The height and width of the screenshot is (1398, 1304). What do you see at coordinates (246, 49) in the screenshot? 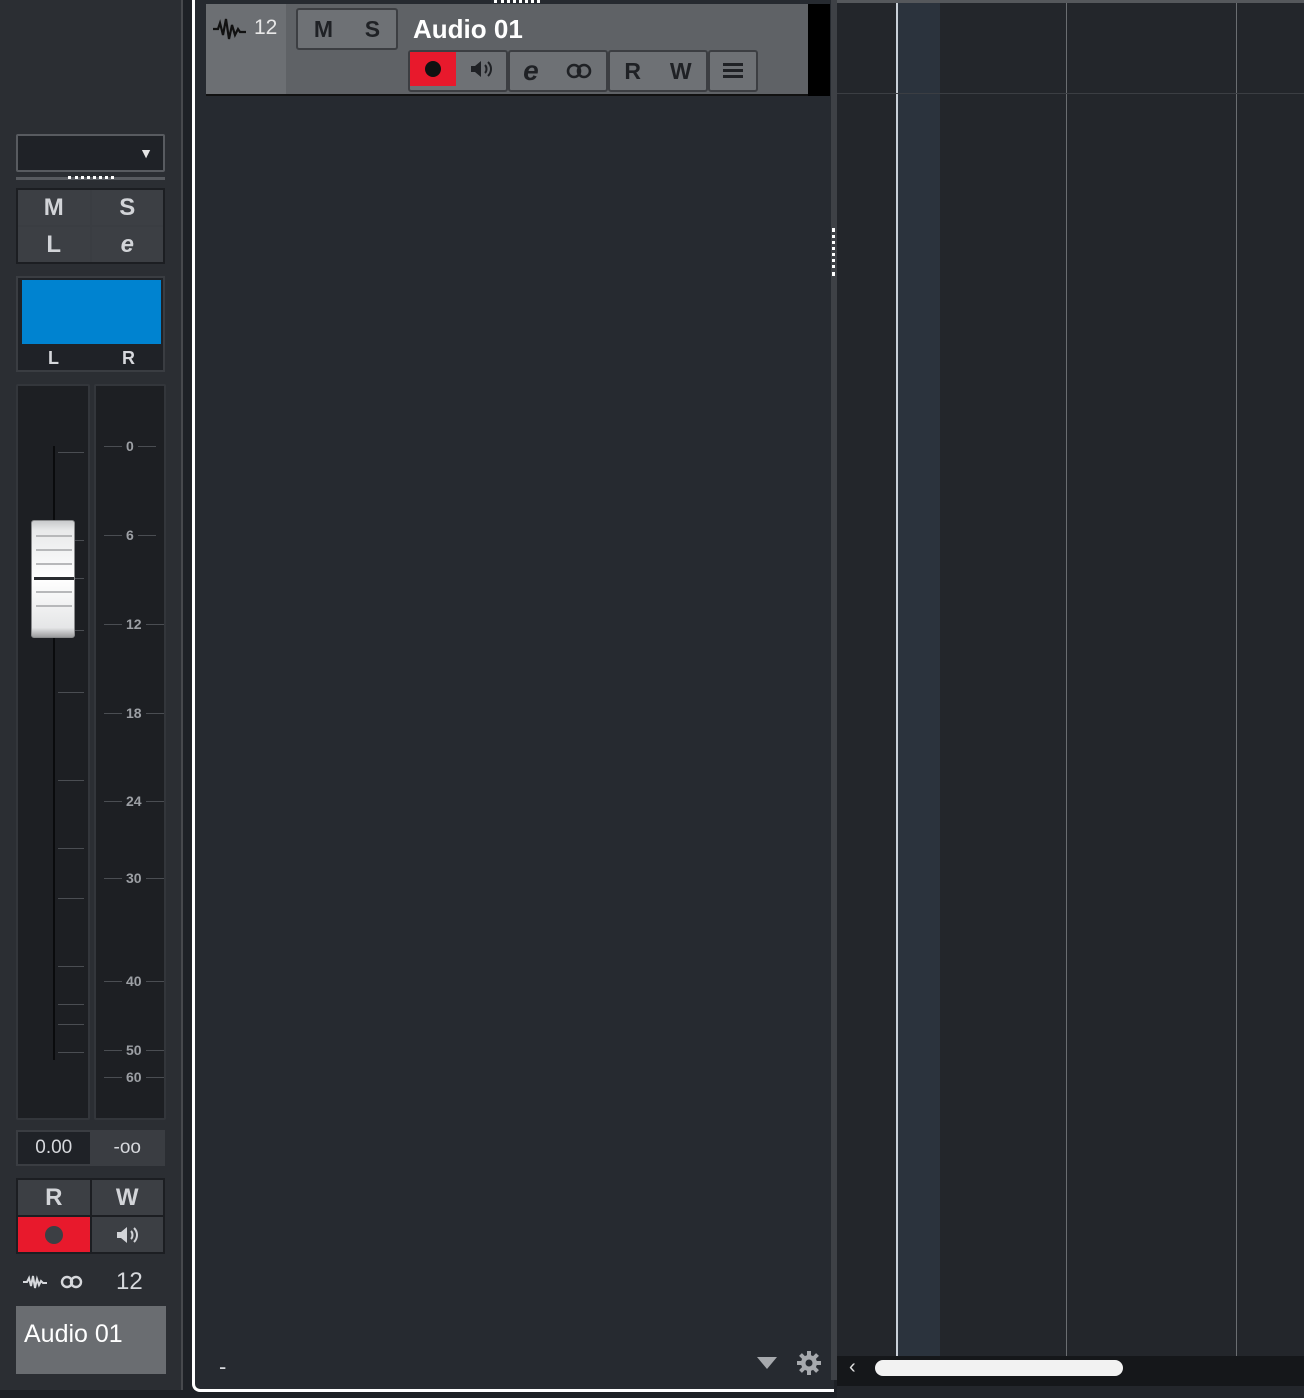
I see `track-number-column: 12` at bounding box center [246, 49].